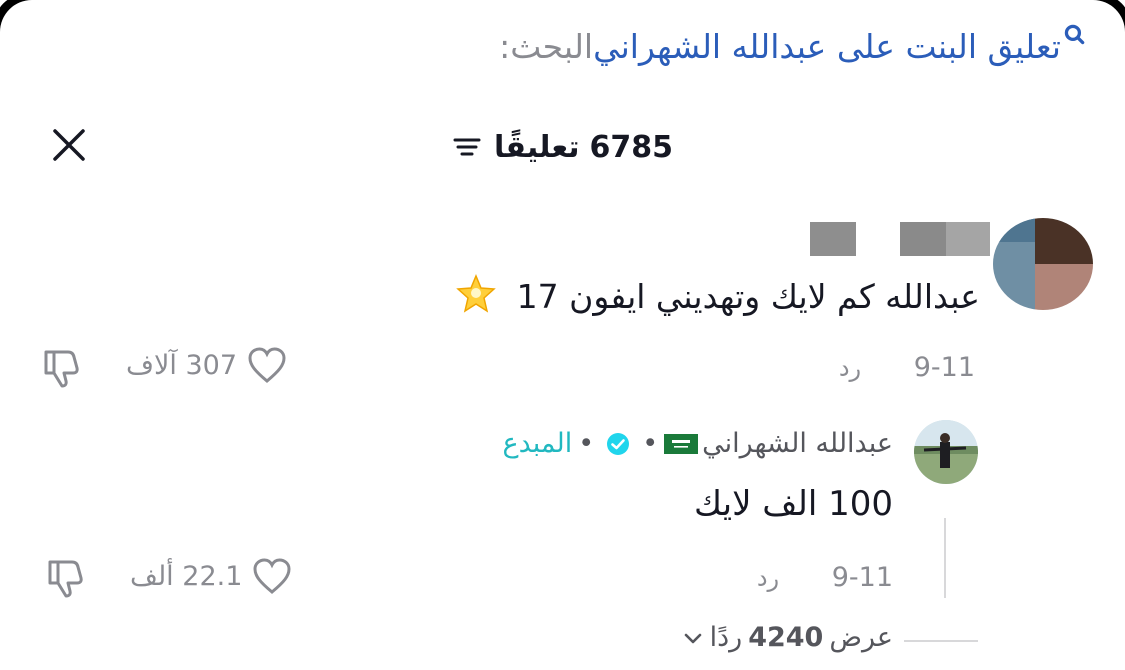 This screenshot has height=670, width=1125. I want to click on comment-meta: 9-11 رد, so click(907, 367).